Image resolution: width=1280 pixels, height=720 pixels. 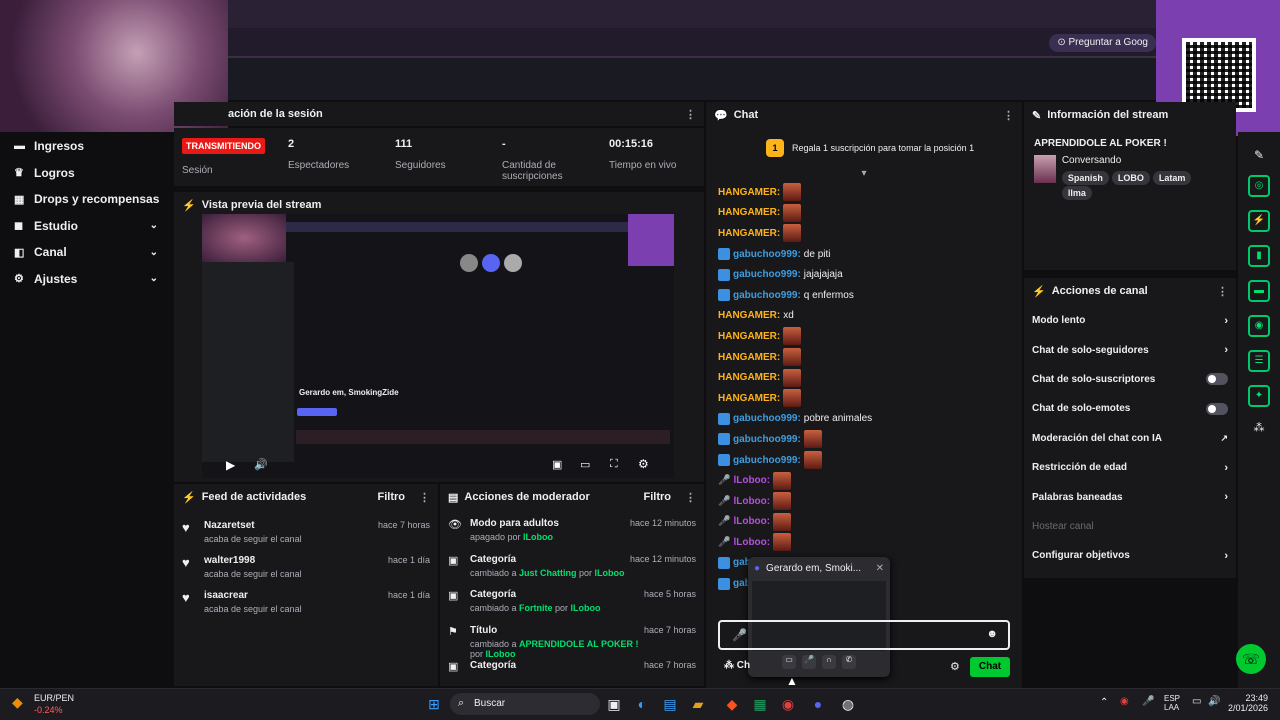 What do you see at coordinates (864, 254) in the screenshot?
I see `chat-message: gabuchoo999: de piti` at bounding box center [864, 254].